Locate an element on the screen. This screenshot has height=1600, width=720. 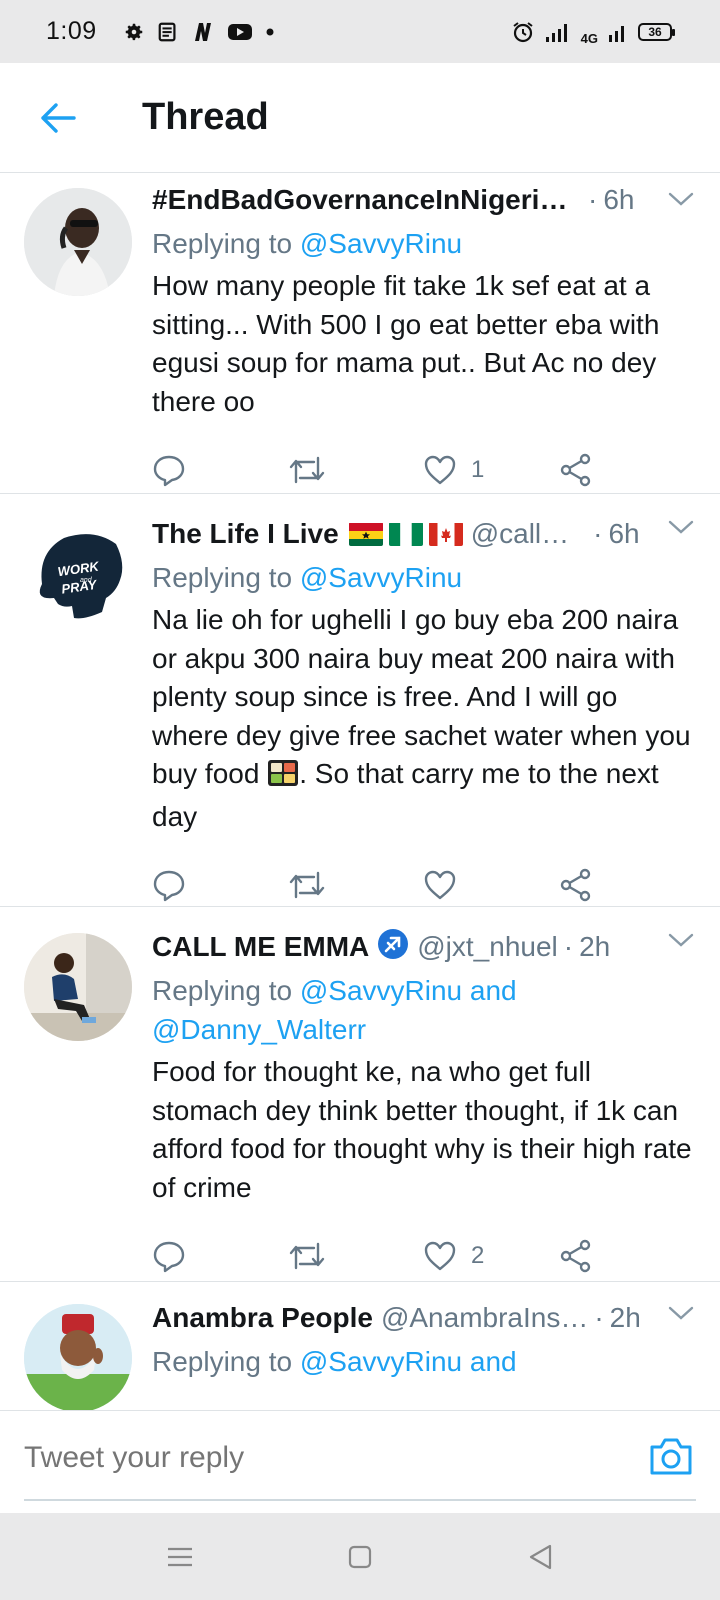
replying-handle-link: @SavvyRinu and is located at coordinates (408, 1361).